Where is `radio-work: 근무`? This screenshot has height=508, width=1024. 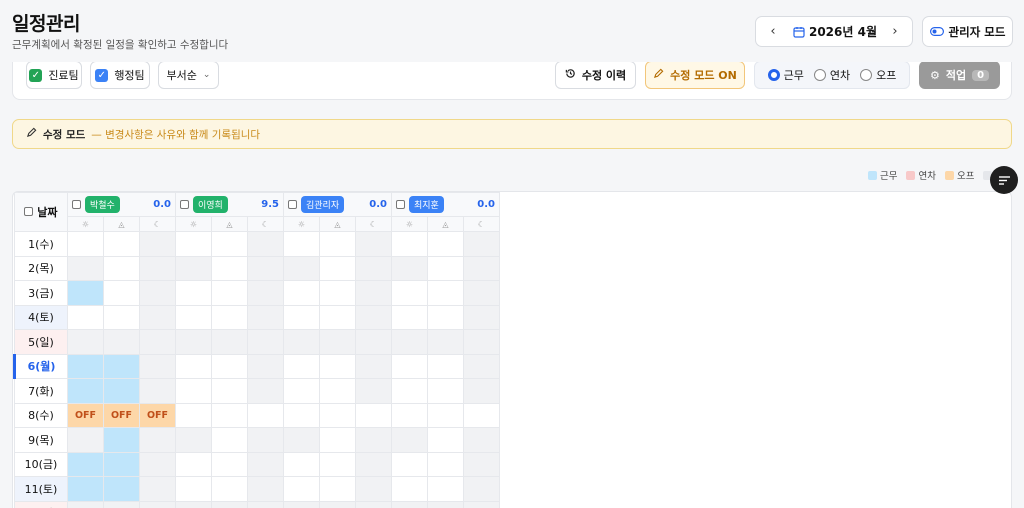 radio-work: 근무 is located at coordinates (785, 75).